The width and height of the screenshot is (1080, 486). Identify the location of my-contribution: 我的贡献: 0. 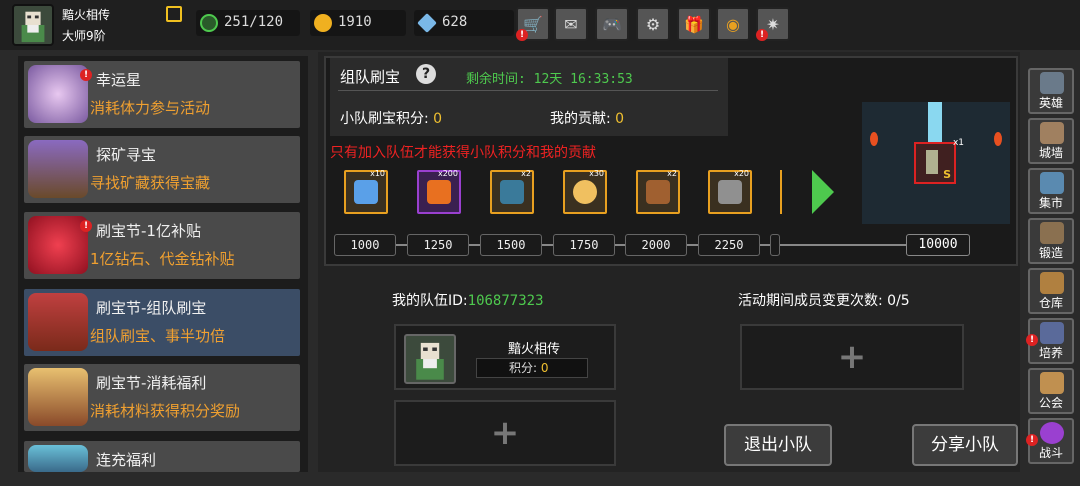
(587, 118).